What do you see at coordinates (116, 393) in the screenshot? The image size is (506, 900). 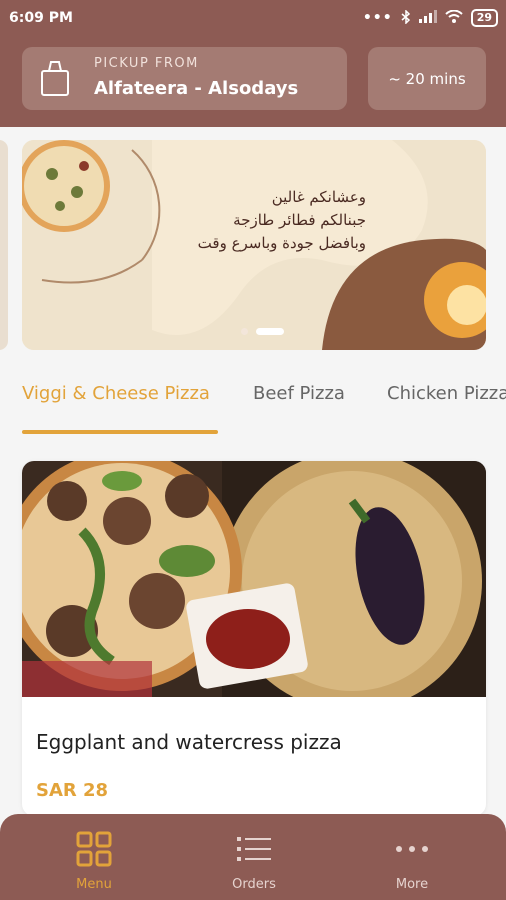 I see `tab-viggi-cheese-pizza: Viggi & Cheese Pizza` at bounding box center [116, 393].